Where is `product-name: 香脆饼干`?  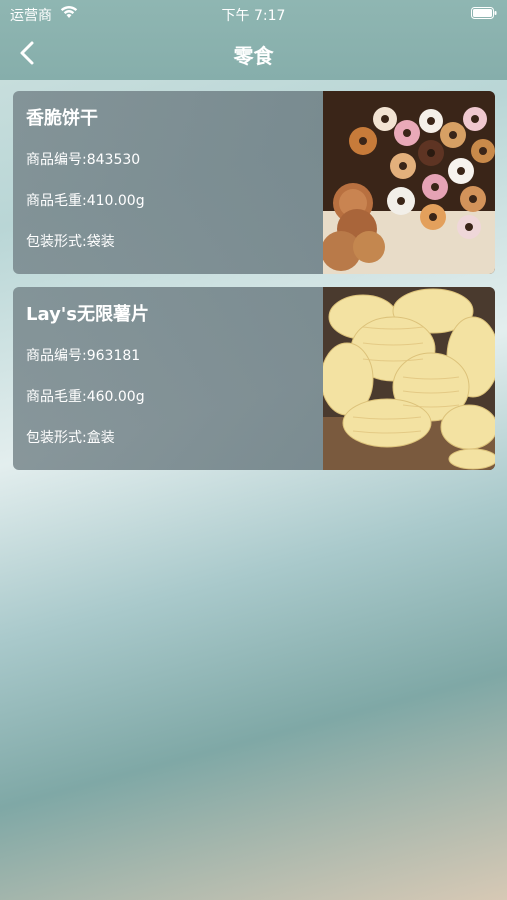 product-name: 香脆饼干 is located at coordinates (62, 118).